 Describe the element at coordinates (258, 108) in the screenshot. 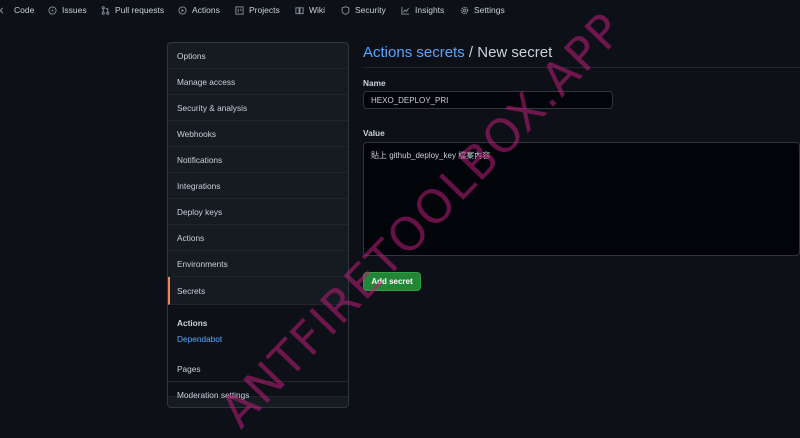

I see `sidebar-item-security-analysis: Security & analysis` at that location.